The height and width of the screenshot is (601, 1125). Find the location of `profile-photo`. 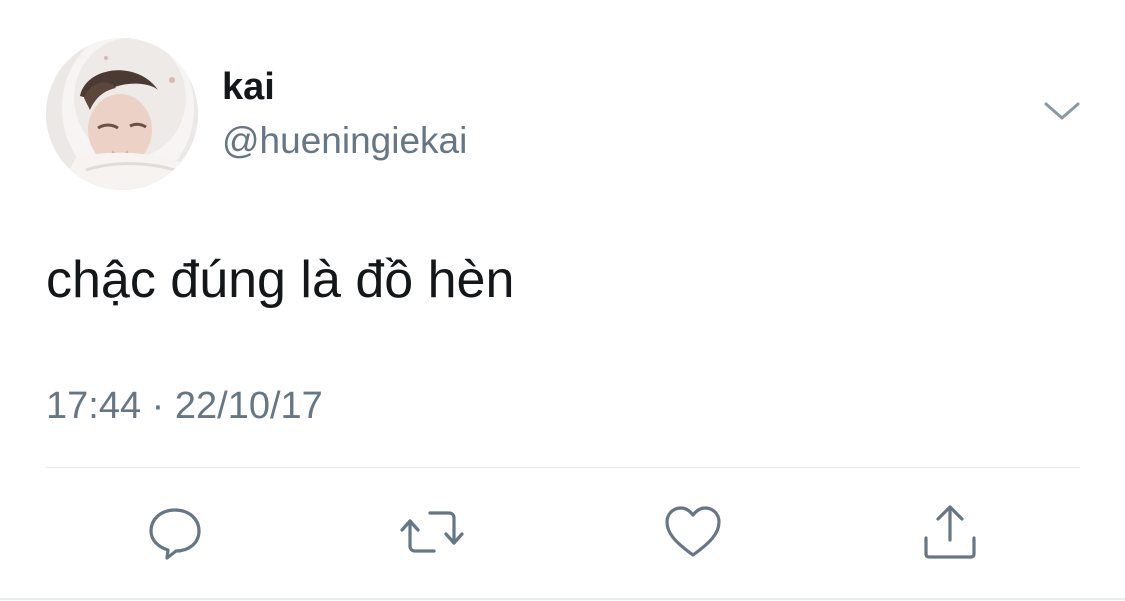

profile-photo is located at coordinates (122, 114).